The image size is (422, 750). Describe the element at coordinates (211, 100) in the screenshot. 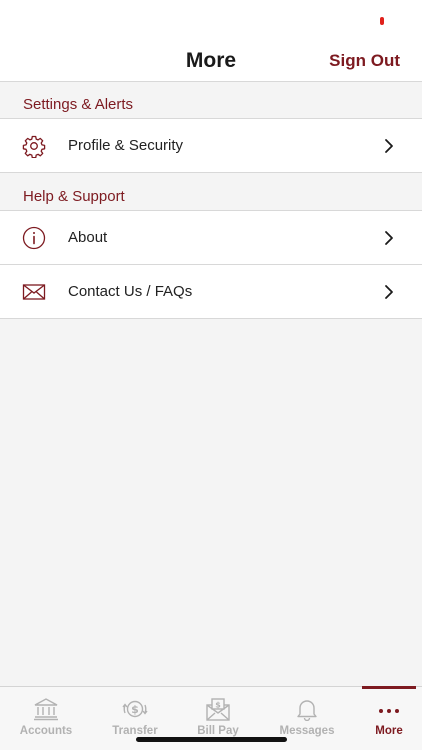

I see `section-header-settings: Settings & Alerts` at that location.